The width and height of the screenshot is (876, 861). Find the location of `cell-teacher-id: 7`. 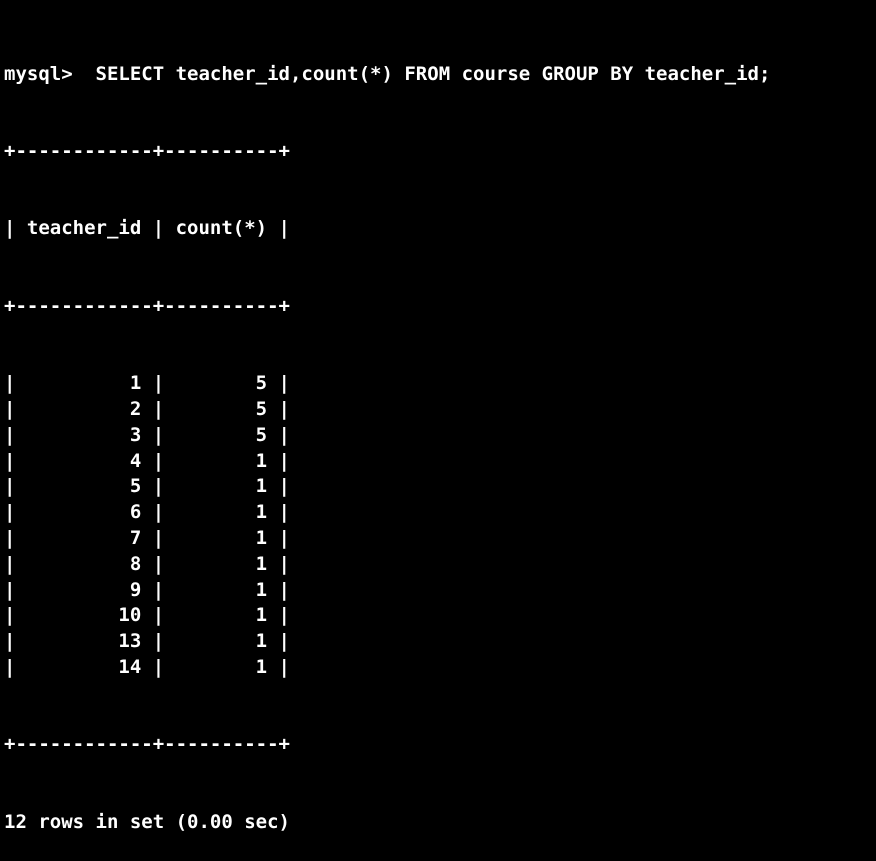

cell-teacher-id: 7 is located at coordinates (135, 537).